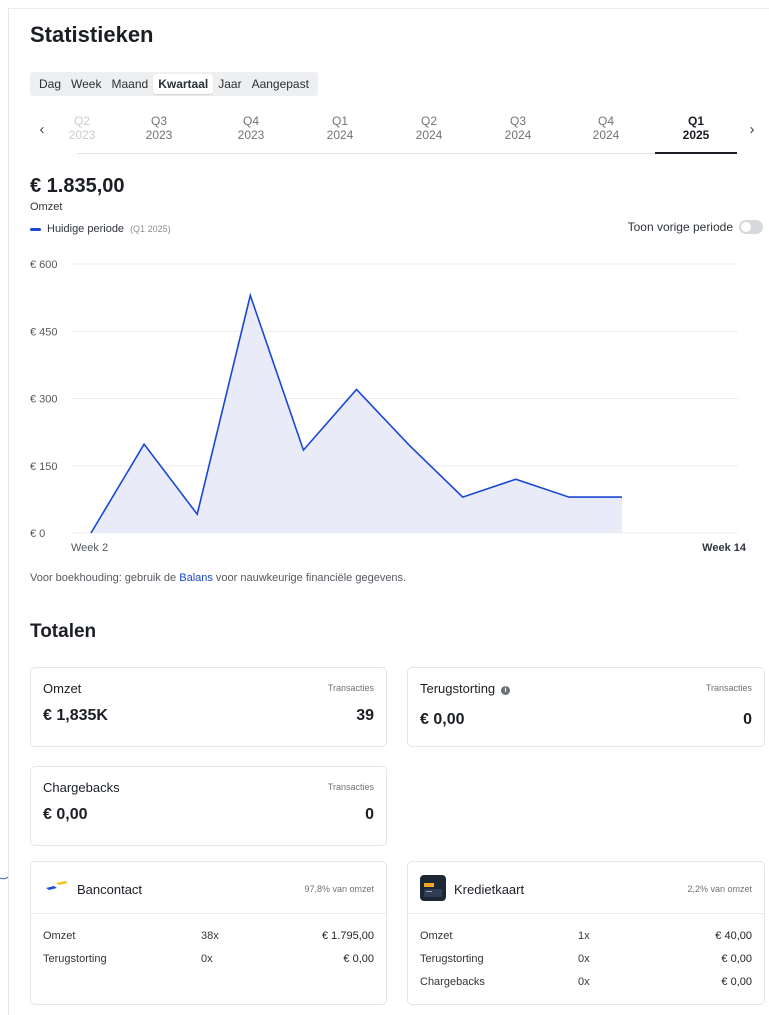 This screenshot has width=769, height=1015. I want to click on row-amount: € 1.795,00, so click(348, 936).